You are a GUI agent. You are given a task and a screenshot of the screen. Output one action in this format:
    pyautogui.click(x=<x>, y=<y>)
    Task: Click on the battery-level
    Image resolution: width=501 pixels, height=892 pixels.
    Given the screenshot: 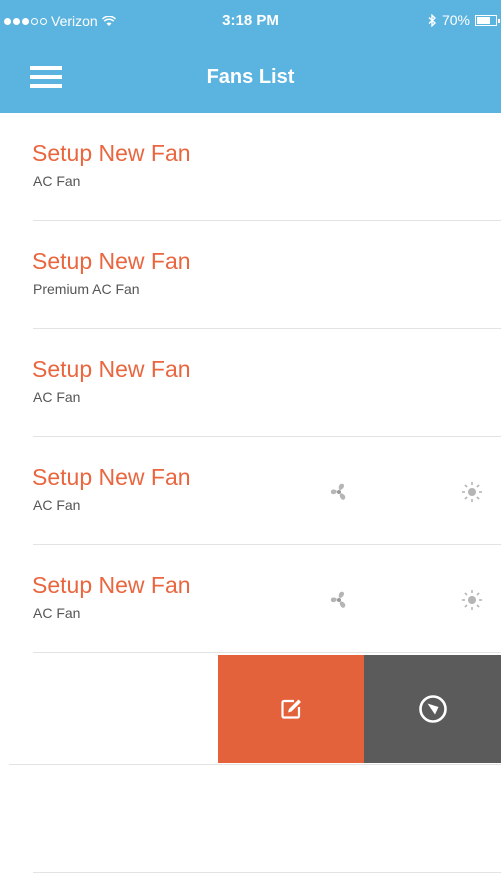 What is the action you would take?
    pyautogui.click(x=483, y=20)
    